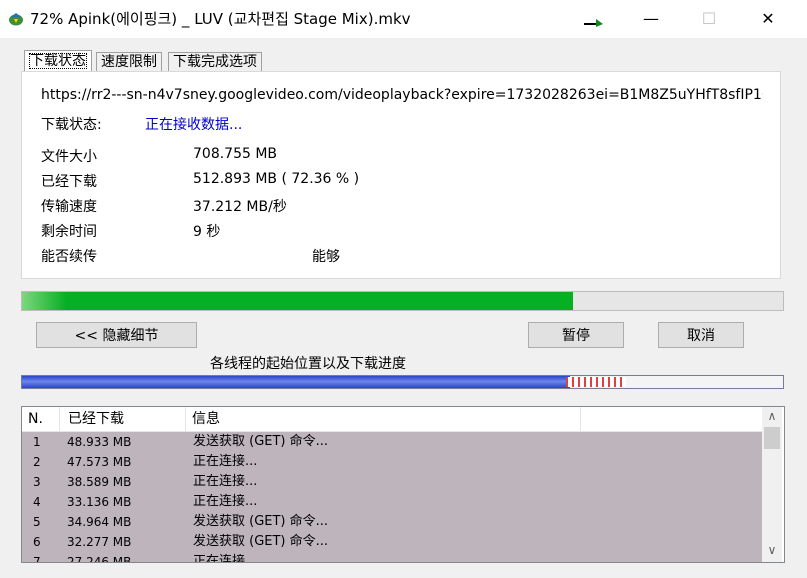 The height and width of the screenshot is (578, 807). What do you see at coordinates (69, 232) in the screenshot?
I see `remaining-time-label: 剩余时间` at bounding box center [69, 232].